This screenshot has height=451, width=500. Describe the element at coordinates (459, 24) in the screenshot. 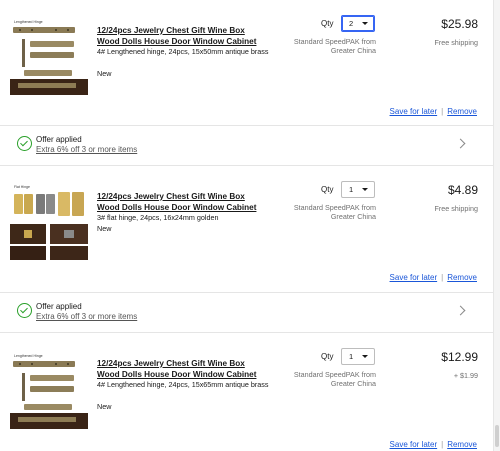

I see `item-price: $25.98` at that location.